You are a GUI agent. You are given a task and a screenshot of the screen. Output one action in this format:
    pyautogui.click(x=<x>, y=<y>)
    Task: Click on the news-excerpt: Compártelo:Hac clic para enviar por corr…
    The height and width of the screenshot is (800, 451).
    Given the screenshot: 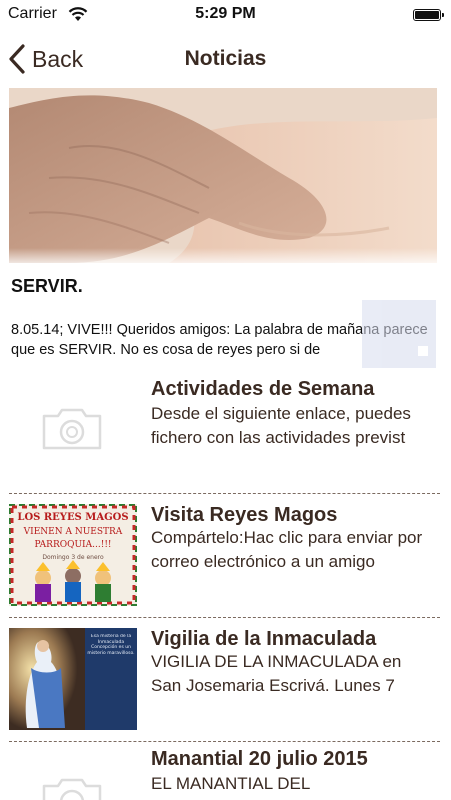 What is the action you would take?
    pyautogui.click(x=287, y=549)
    